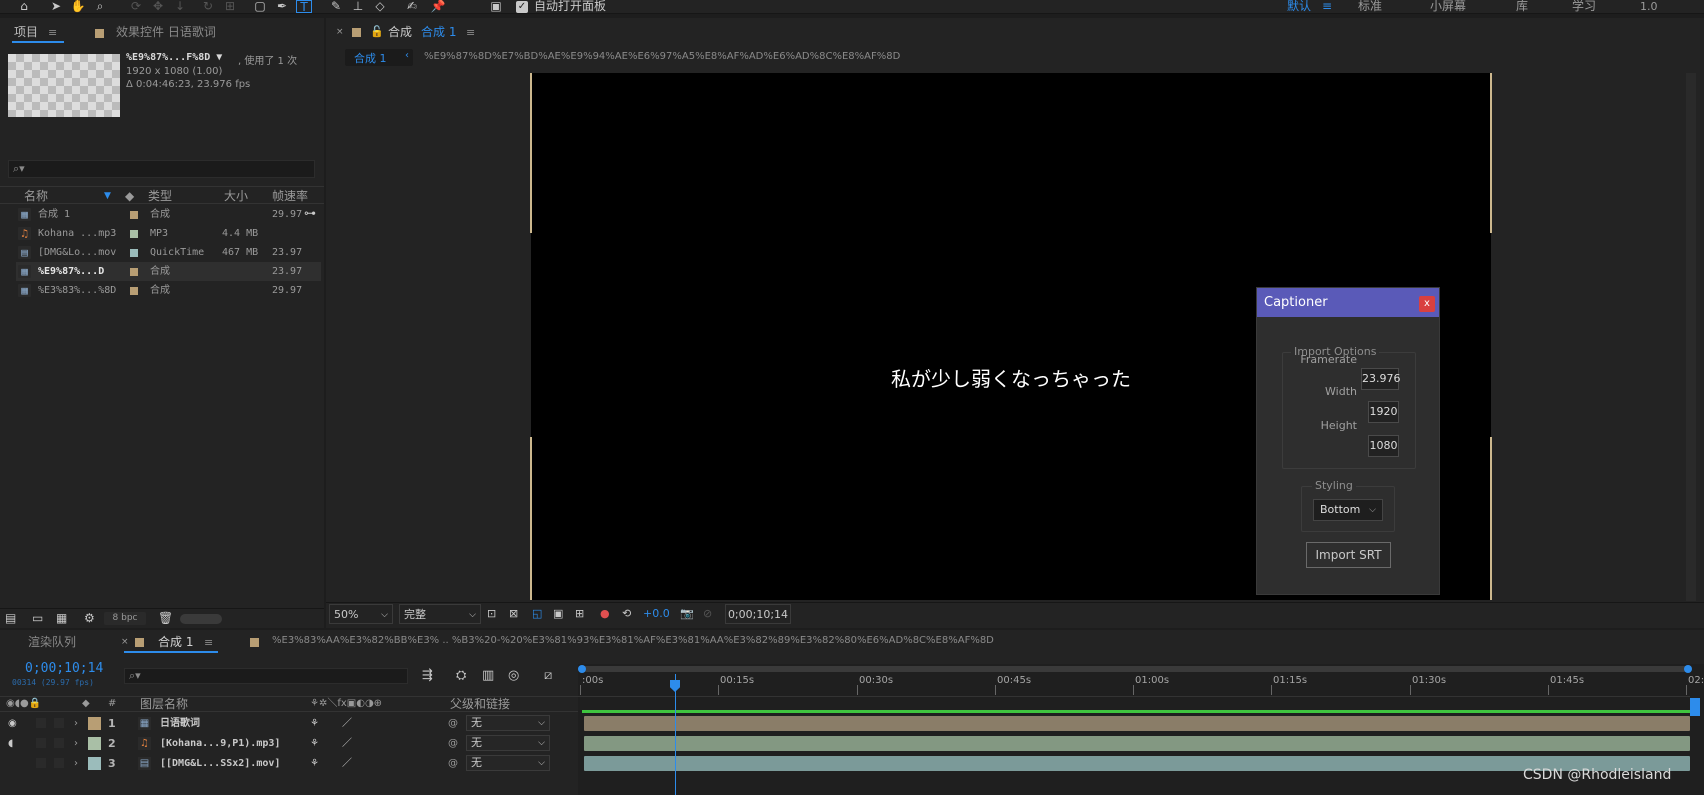 This screenshot has height=795, width=1704. Describe the element at coordinates (656, 614) in the screenshot. I see `exposure-value: +0.0` at that location.